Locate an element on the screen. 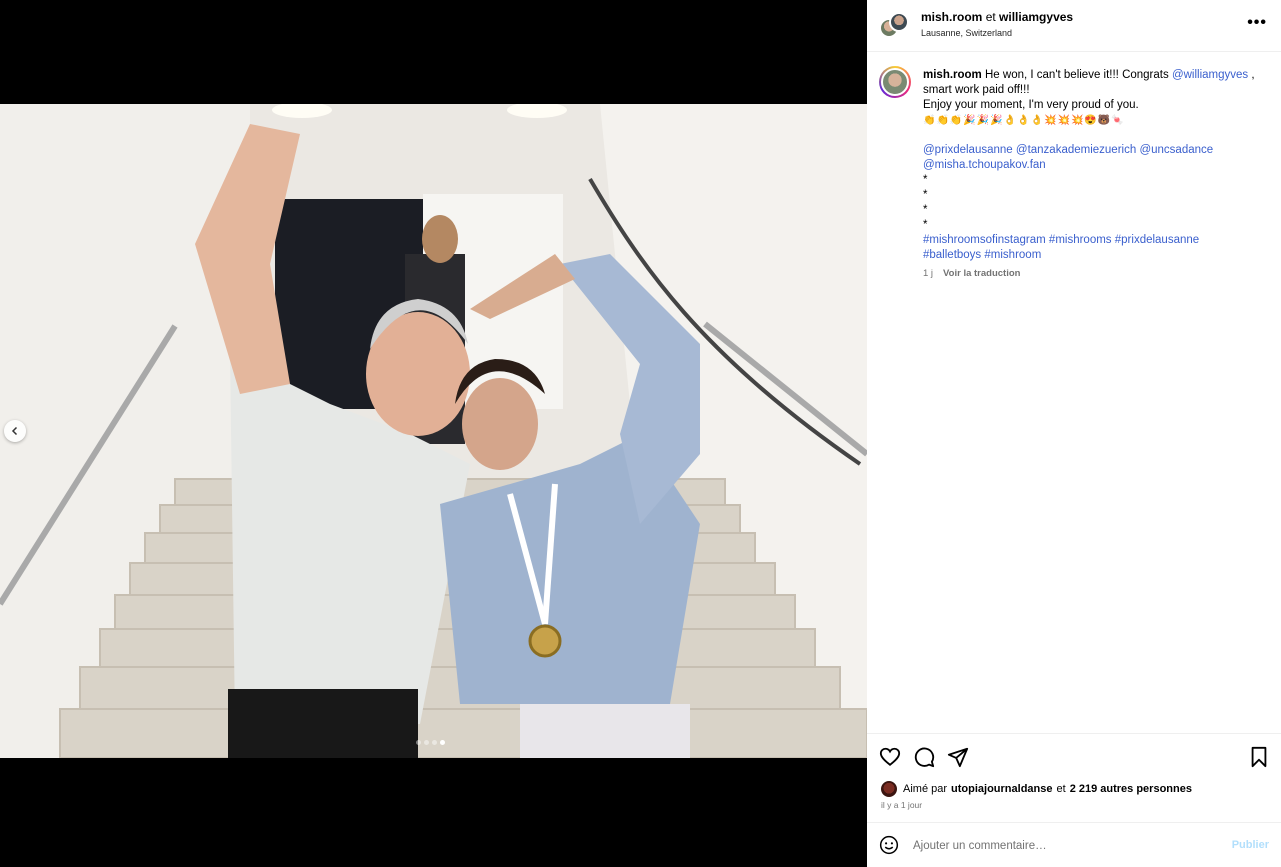  comment-input is located at coordinates (1063, 846).